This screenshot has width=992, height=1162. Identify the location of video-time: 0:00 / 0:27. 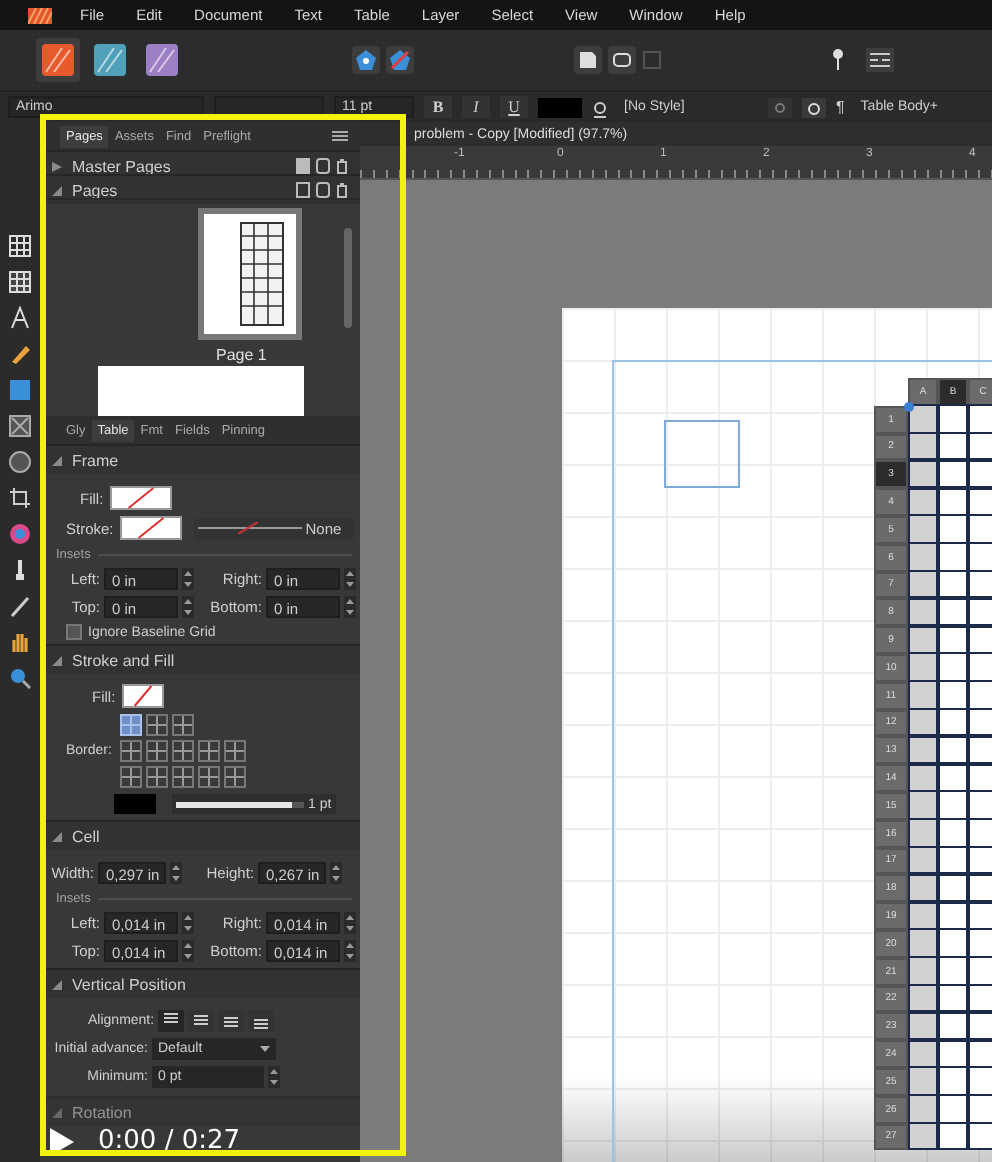
(169, 1141).